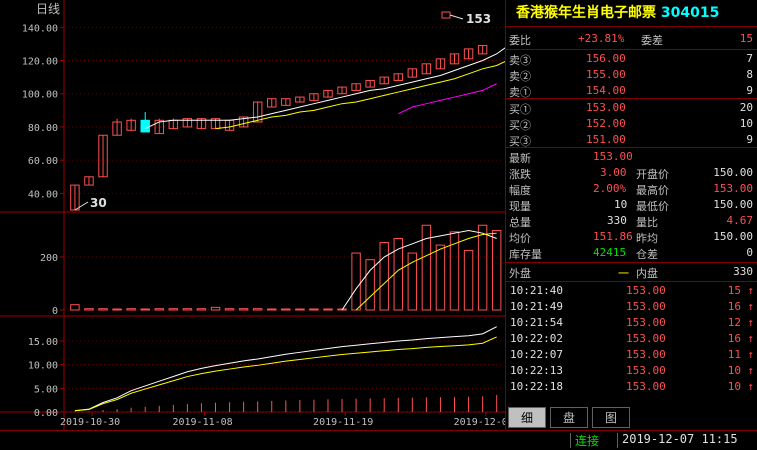 The width and height of the screenshot is (757, 450). Describe the element at coordinates (610, 252) in the screenshot. I see `stock-qty-value: 42415` at that location.